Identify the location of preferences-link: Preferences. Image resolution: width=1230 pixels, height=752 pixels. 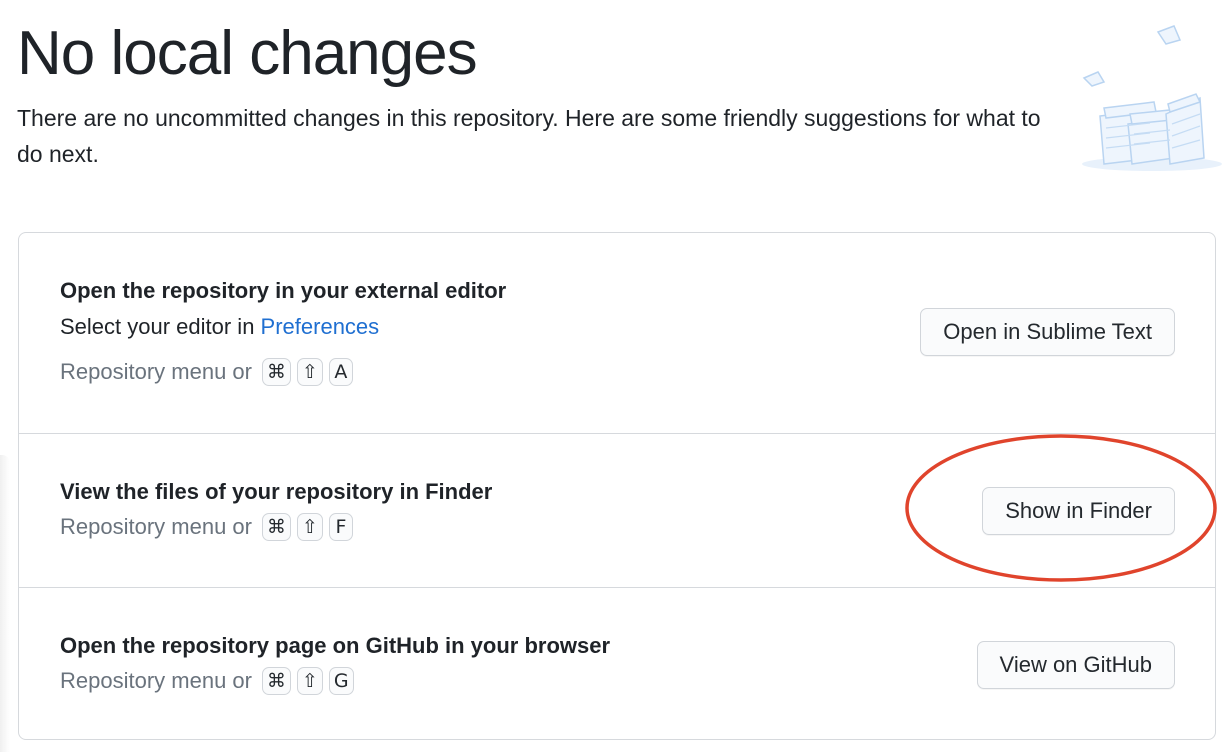
(320, 326).